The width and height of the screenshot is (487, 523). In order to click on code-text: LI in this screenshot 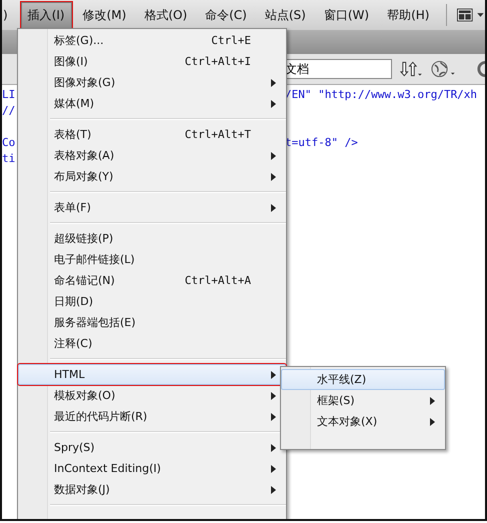, I will do `click(9, 94)`.